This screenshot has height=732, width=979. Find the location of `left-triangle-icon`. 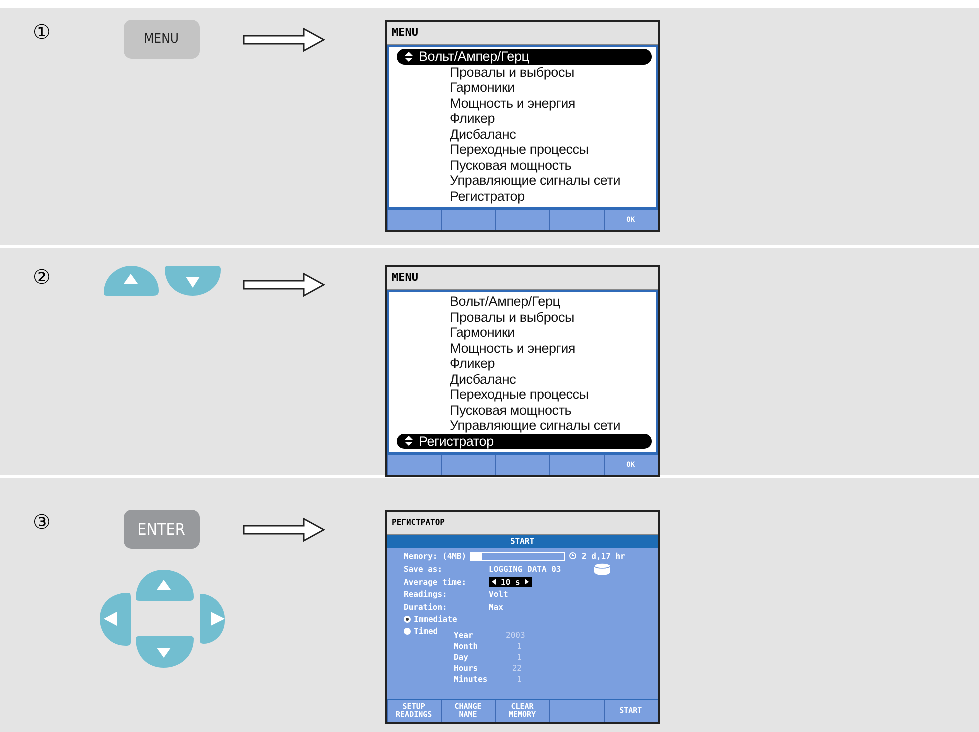

left-triangle-icon is located at coordinates (494, 582).